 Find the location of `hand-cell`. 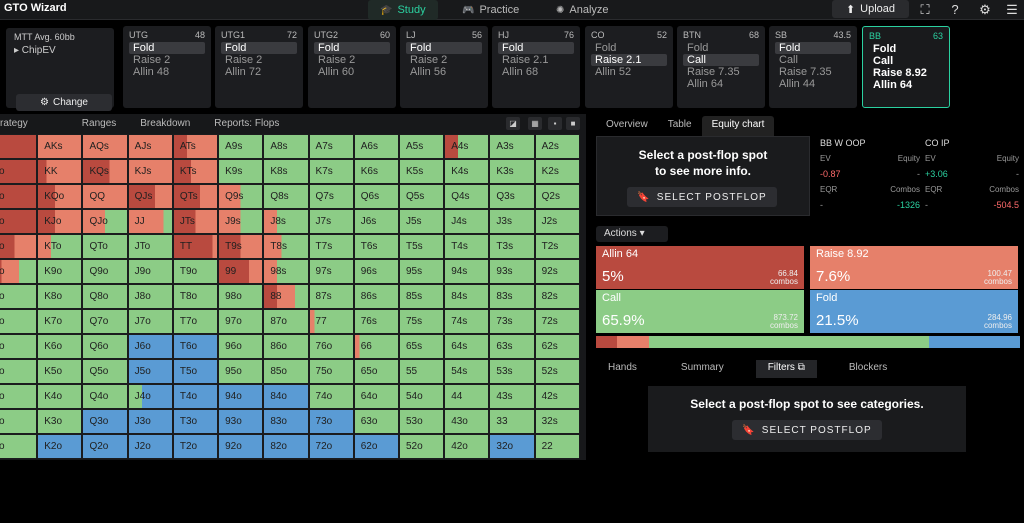

hand-cell is located at coordinates (19, 146).